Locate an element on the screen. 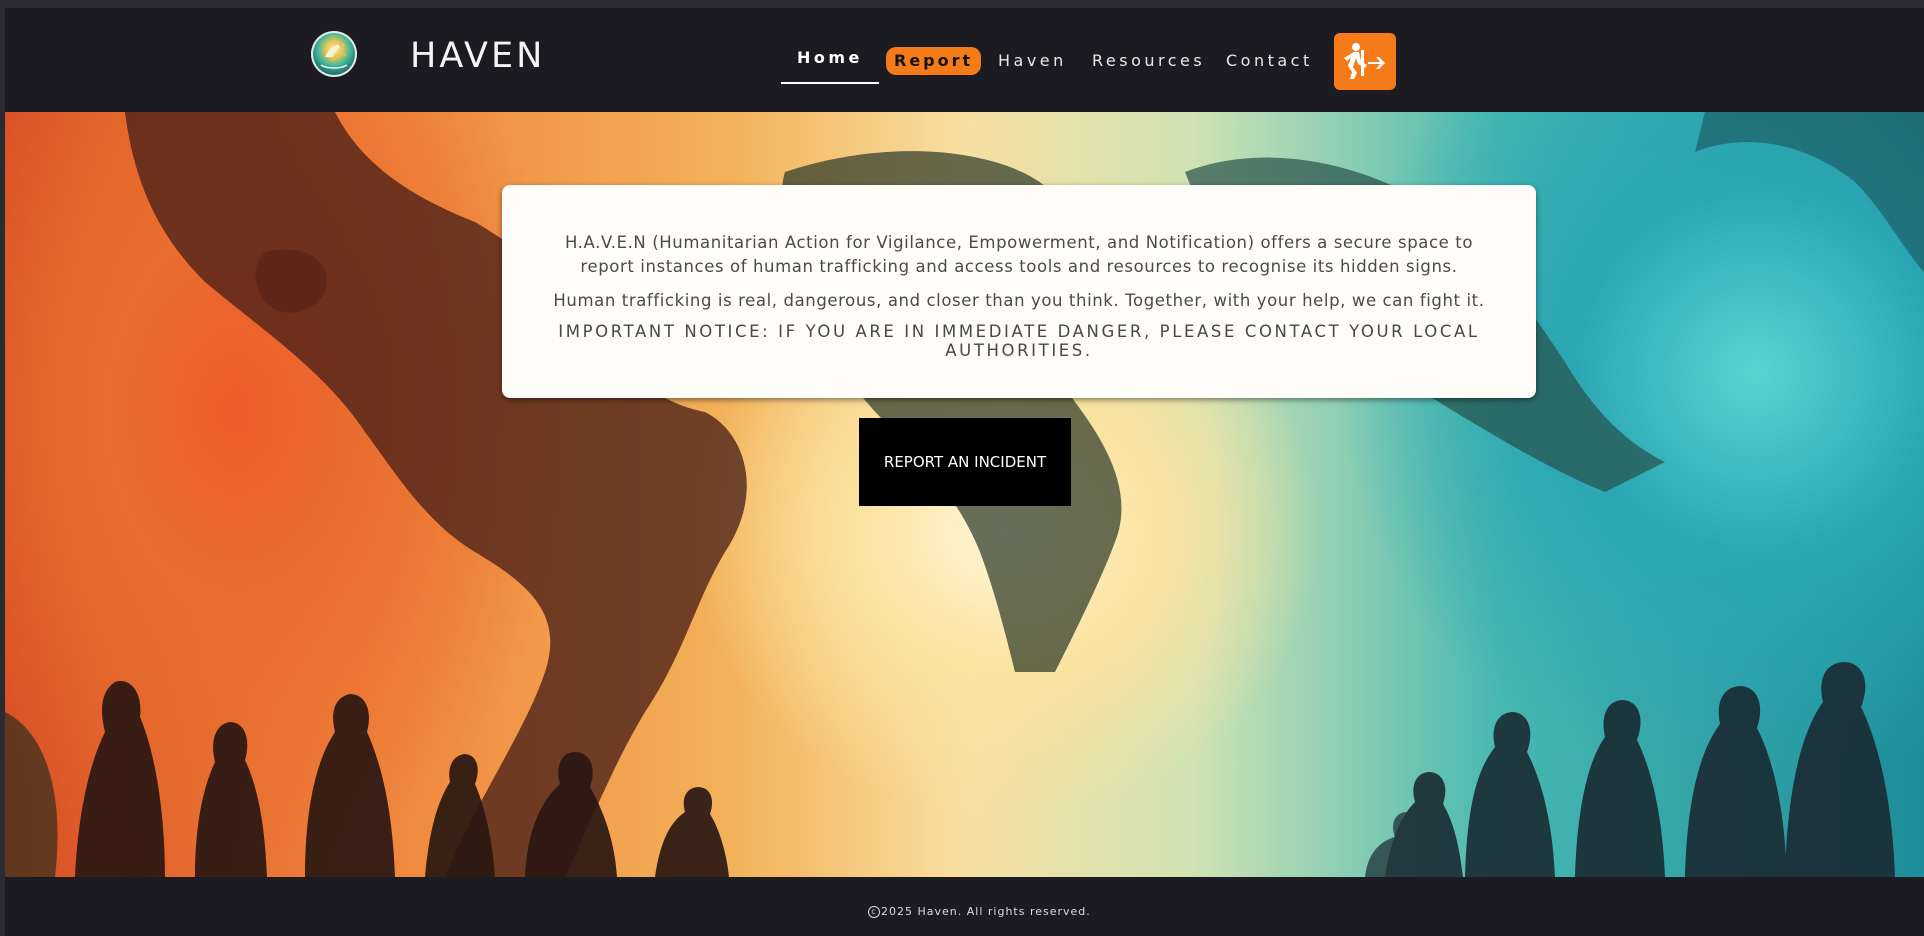 The image size is (1924, 936). brand-title: HAVEN is located at coordinates (477, 56).